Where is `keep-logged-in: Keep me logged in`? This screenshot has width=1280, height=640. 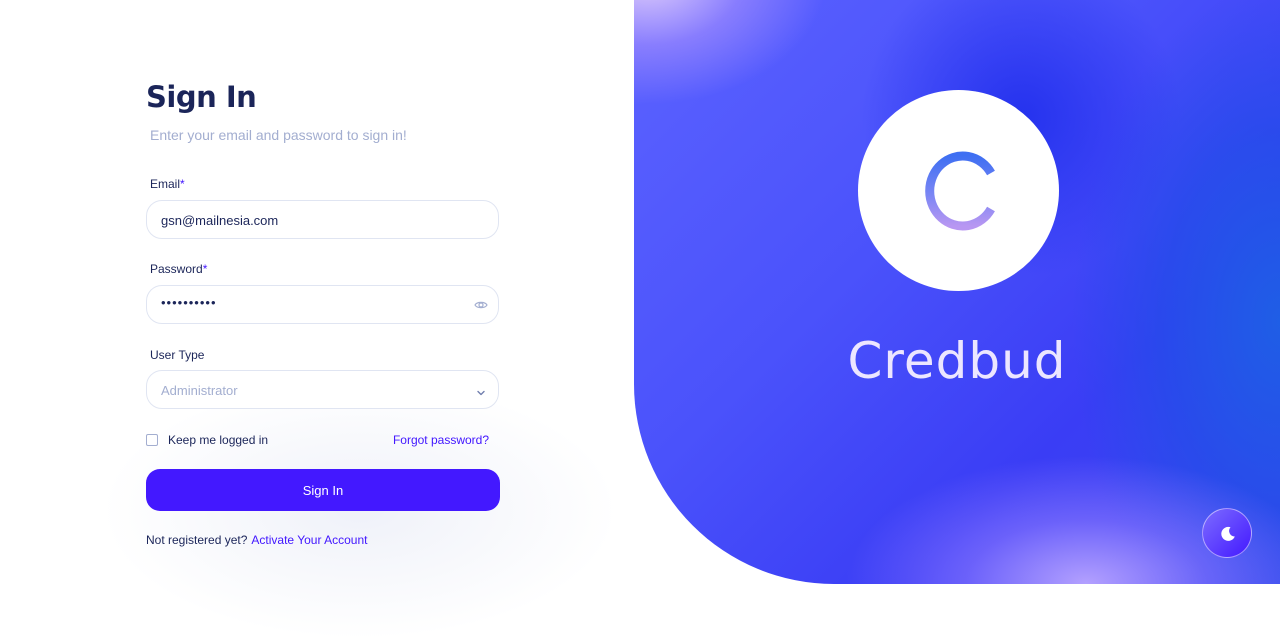 keep-logged-in: Keep me logged in is located at coordinates (207, 440).